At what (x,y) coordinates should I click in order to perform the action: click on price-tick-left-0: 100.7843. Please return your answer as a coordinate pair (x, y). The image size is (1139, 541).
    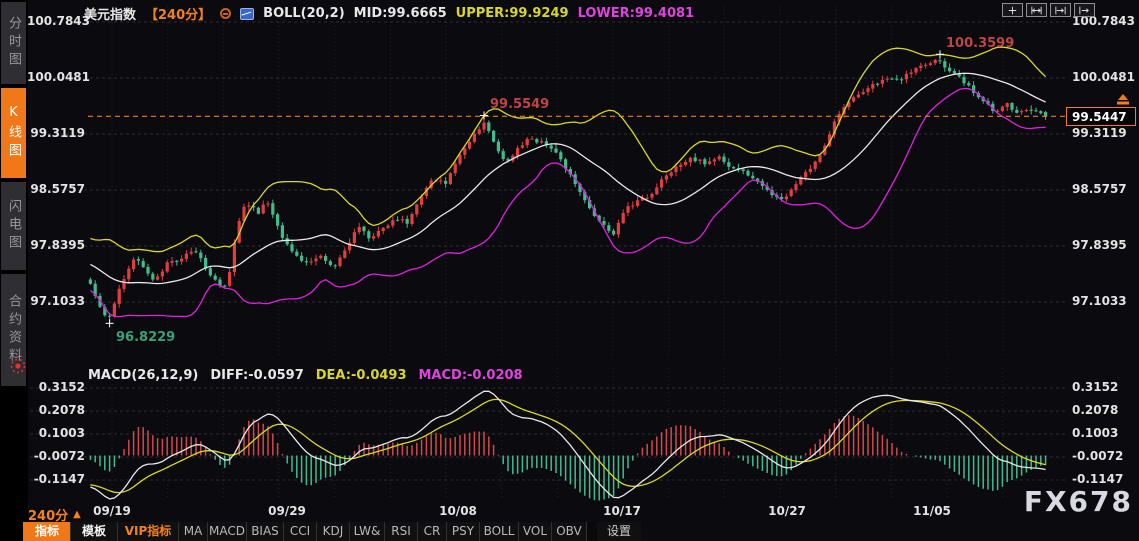
    Looking at the image, I should click on (59, 21).